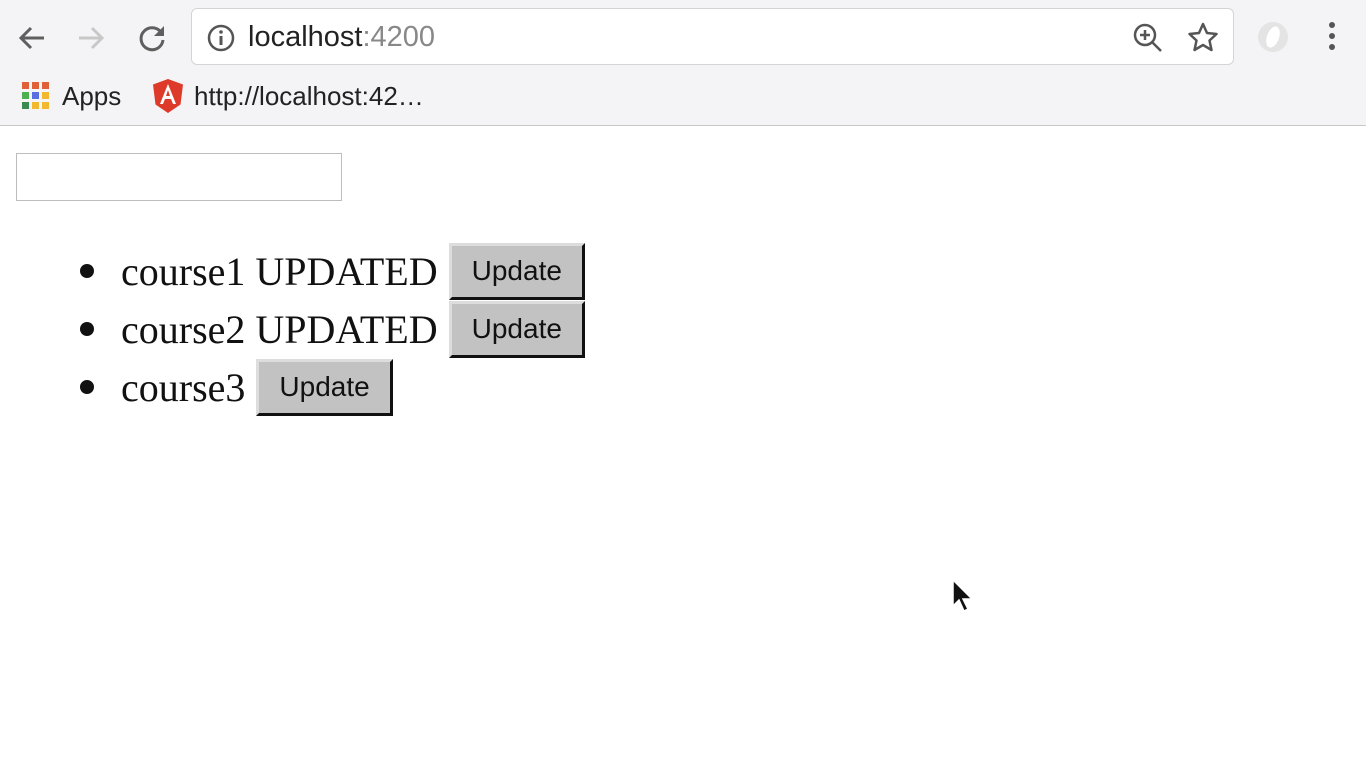 The width and height of the screenshot is (1366, 768). I want to click on bookmark-apps: Apps, so click(70, 96).